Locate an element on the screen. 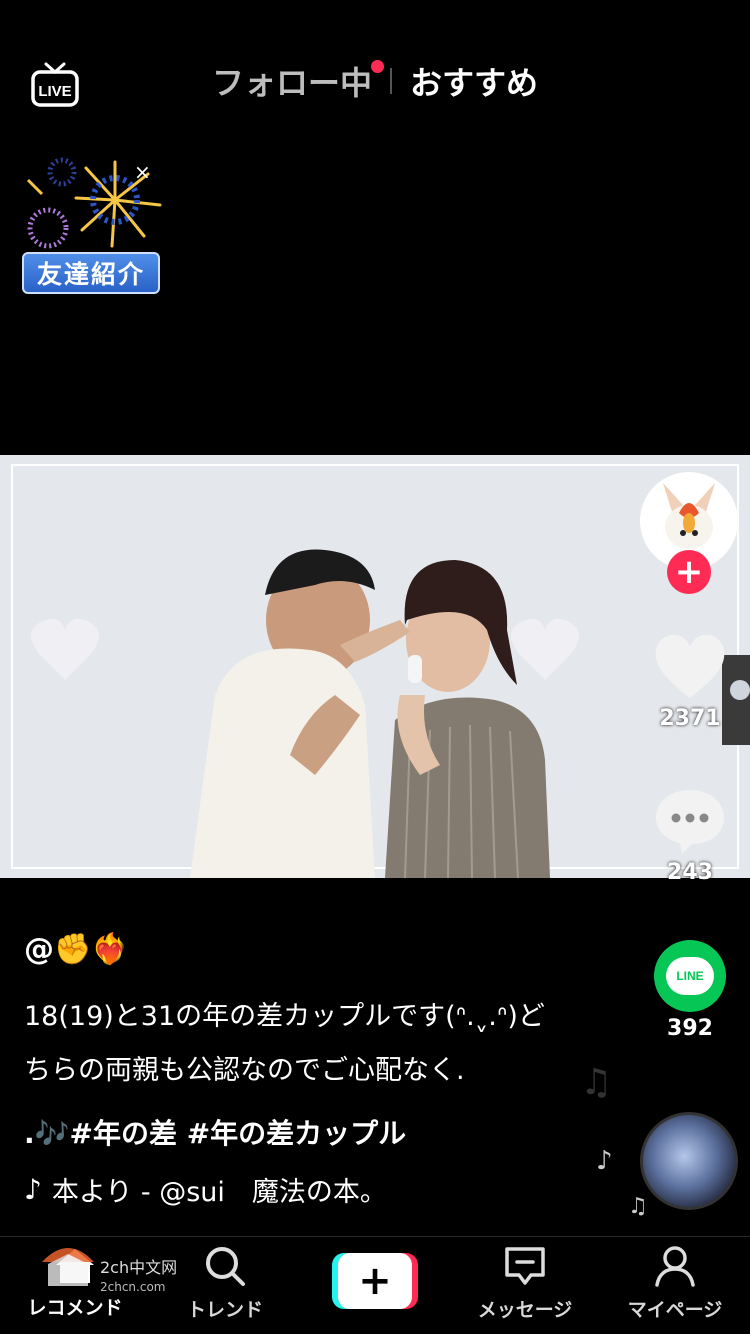 The height and width of the screenshot is (1334, 750). music-disc-button is located at coordinates (689, 1161).